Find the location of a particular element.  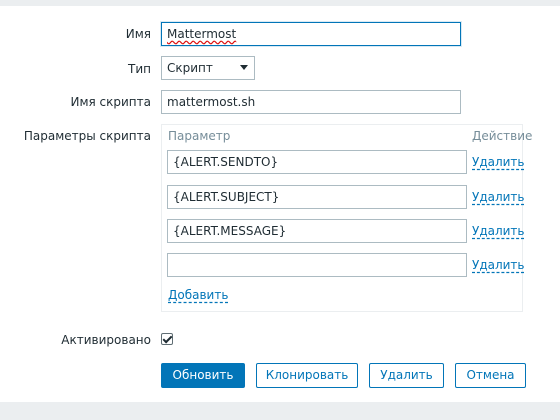

param-input-1: {ALERT.SENDTO} is located at coordinates (317, 162).